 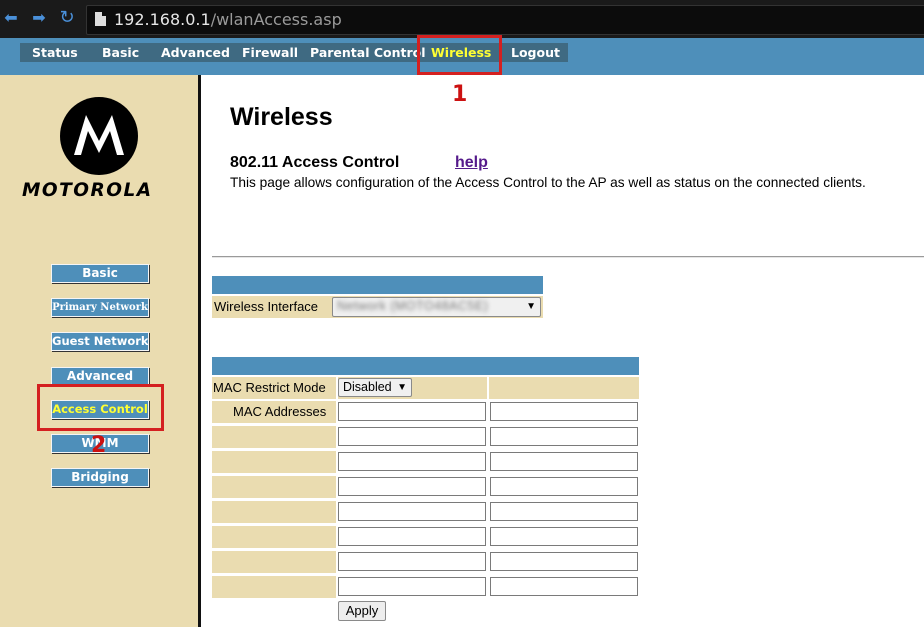 What do you see at coordinates (315, 162) in the screenshot?
I see `section-title: 802.11 Access Control` at bounding box center [315, 162].